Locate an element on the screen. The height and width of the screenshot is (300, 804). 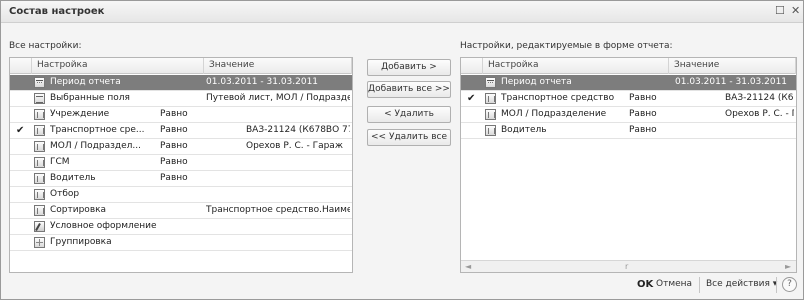
cancel-button: Отмена is located at coordinates (674, 284).